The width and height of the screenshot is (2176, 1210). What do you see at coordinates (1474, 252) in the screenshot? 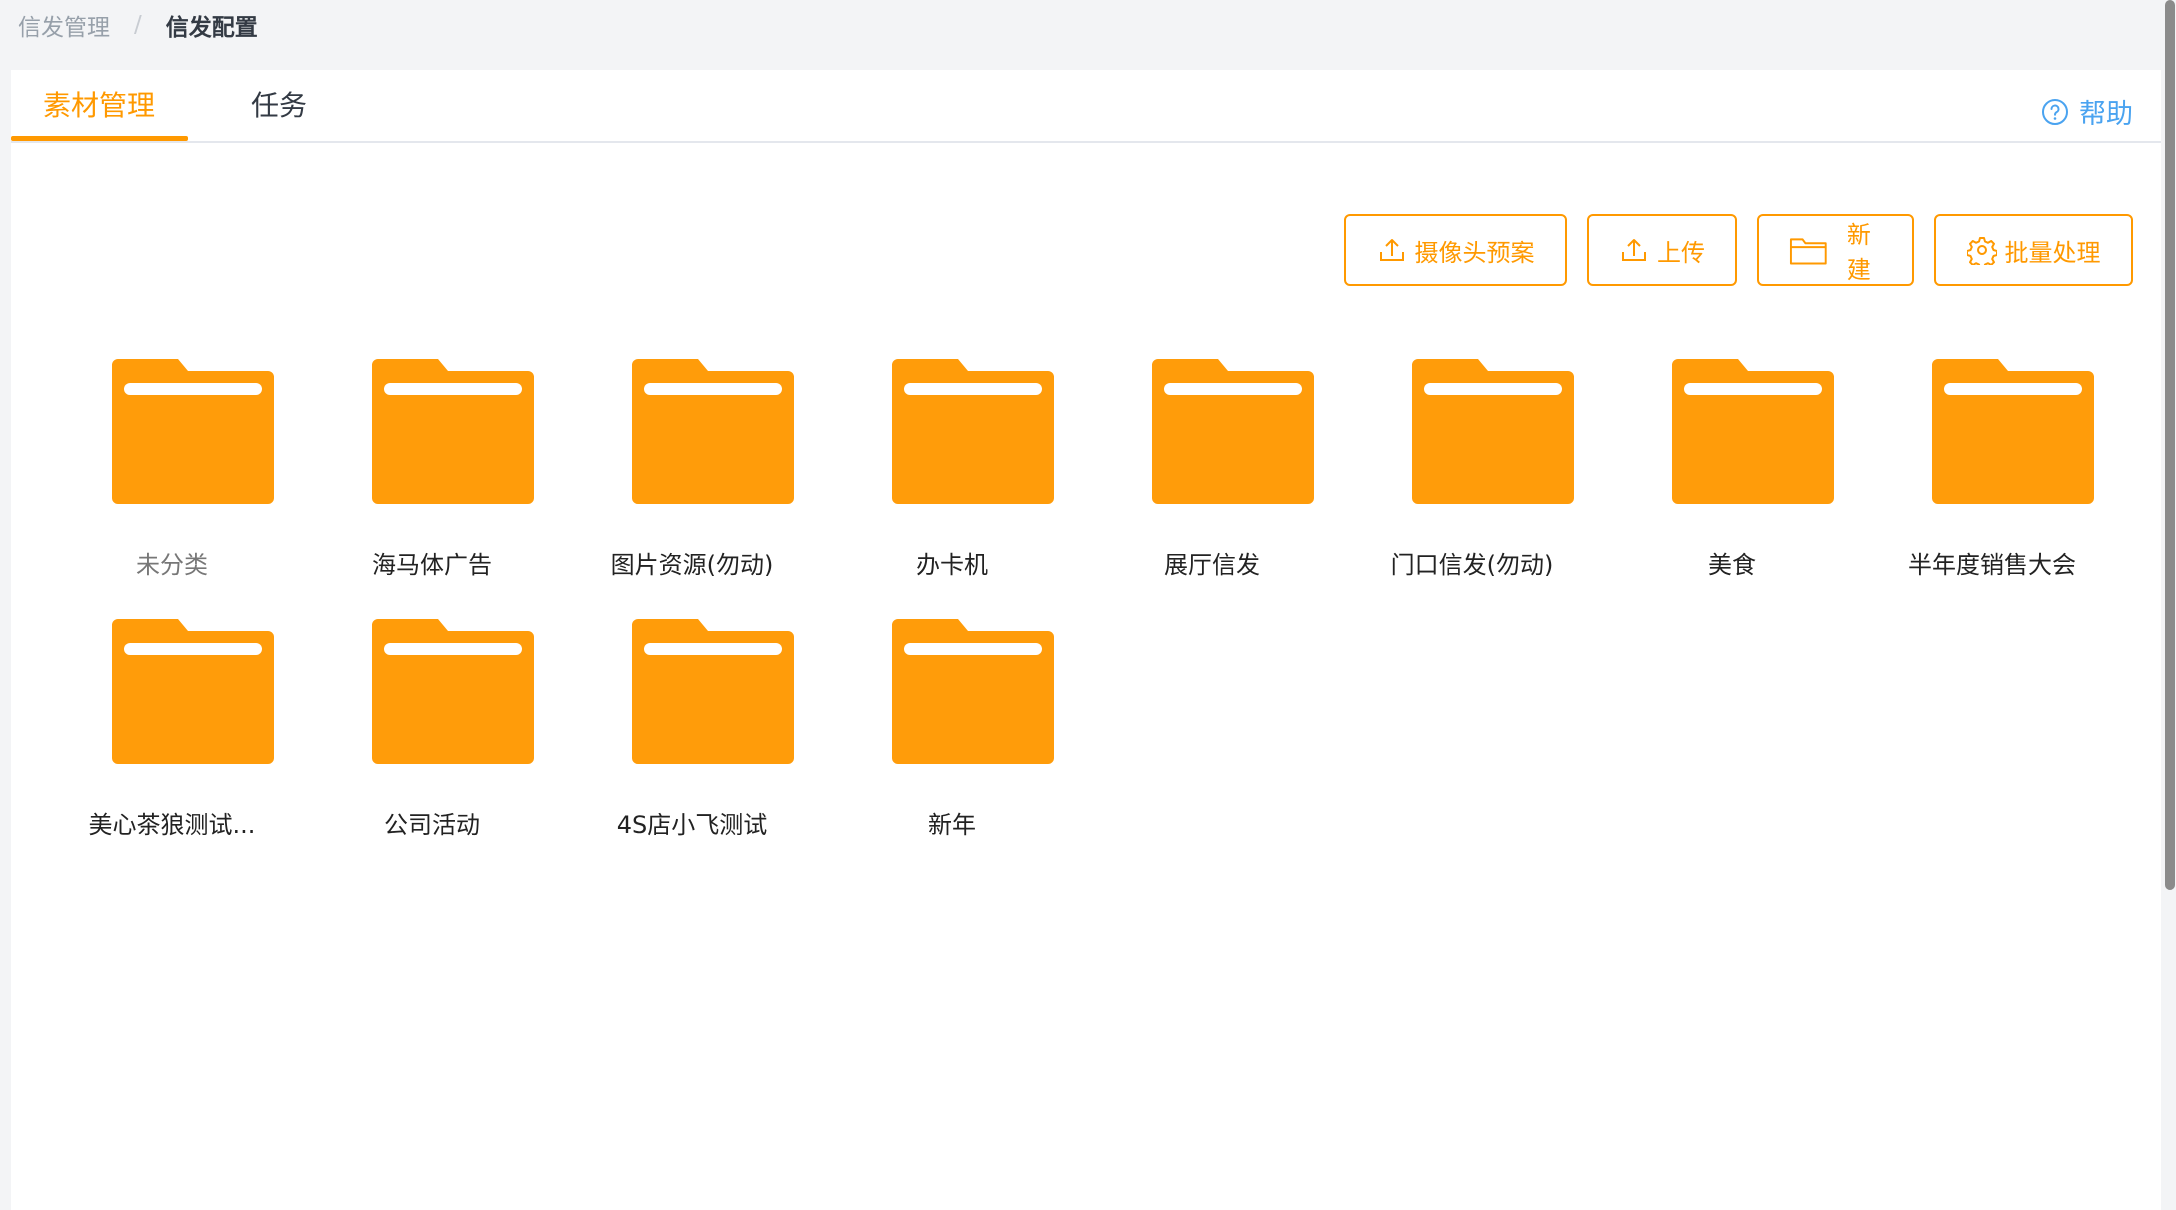
I see `camera-plan-label: 摄像头预案` at bounding box center [1474, 252].